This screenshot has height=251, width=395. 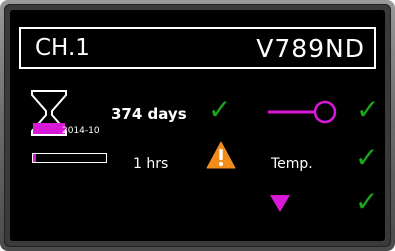 What do you see at coordinates (280, 203) in the screenshot?
I see `arrow-down-icon` at bounding box center [280, 203].